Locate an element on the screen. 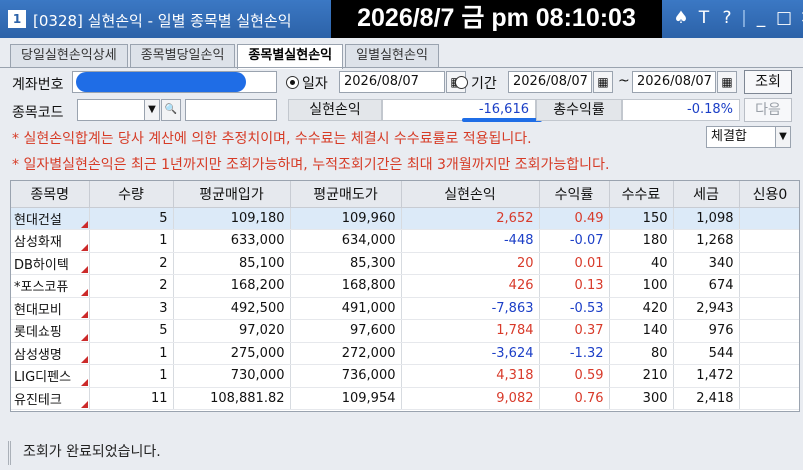  date-radio-label: 일자 is located at coordinates (315, 84).